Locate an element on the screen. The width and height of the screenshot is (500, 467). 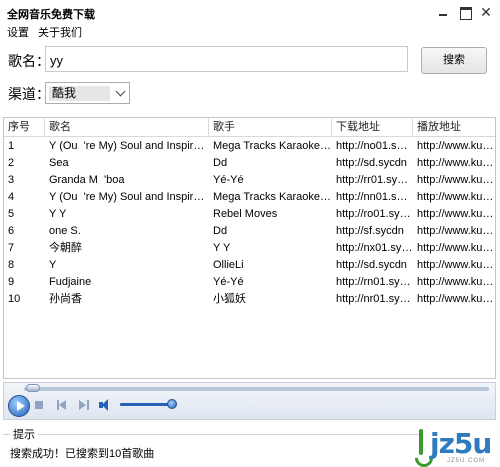
watermark-icon is located at coordinates (422, 446).